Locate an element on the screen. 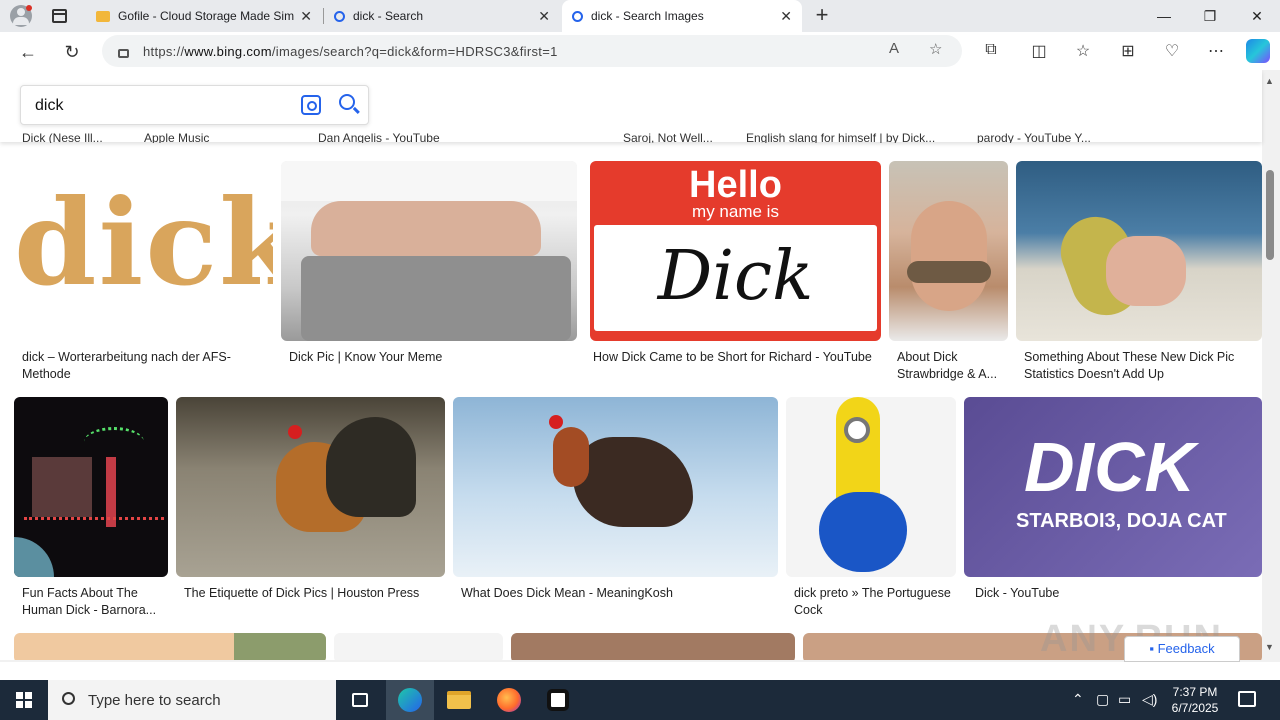  start-button is located at coordinates (24, 700).